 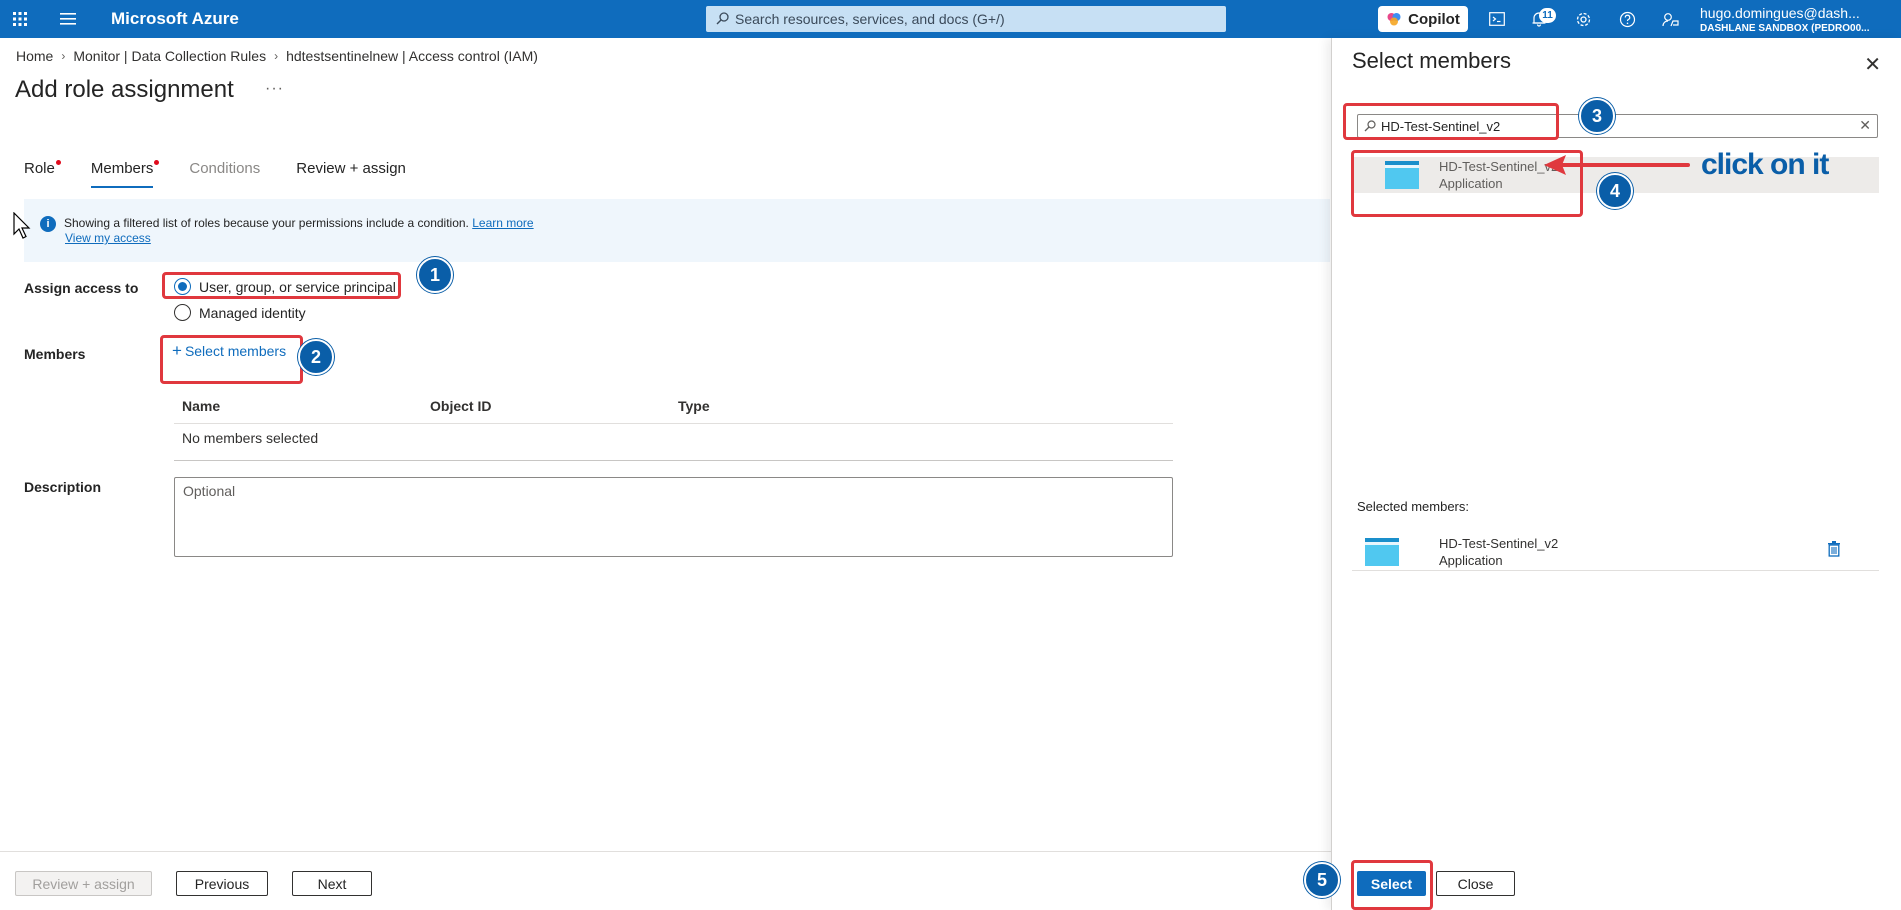 What do you see at coordinates (83, 883) in the screenshot?
I see `review-assign-button: Review + assign` at bounding box center [83, 883].